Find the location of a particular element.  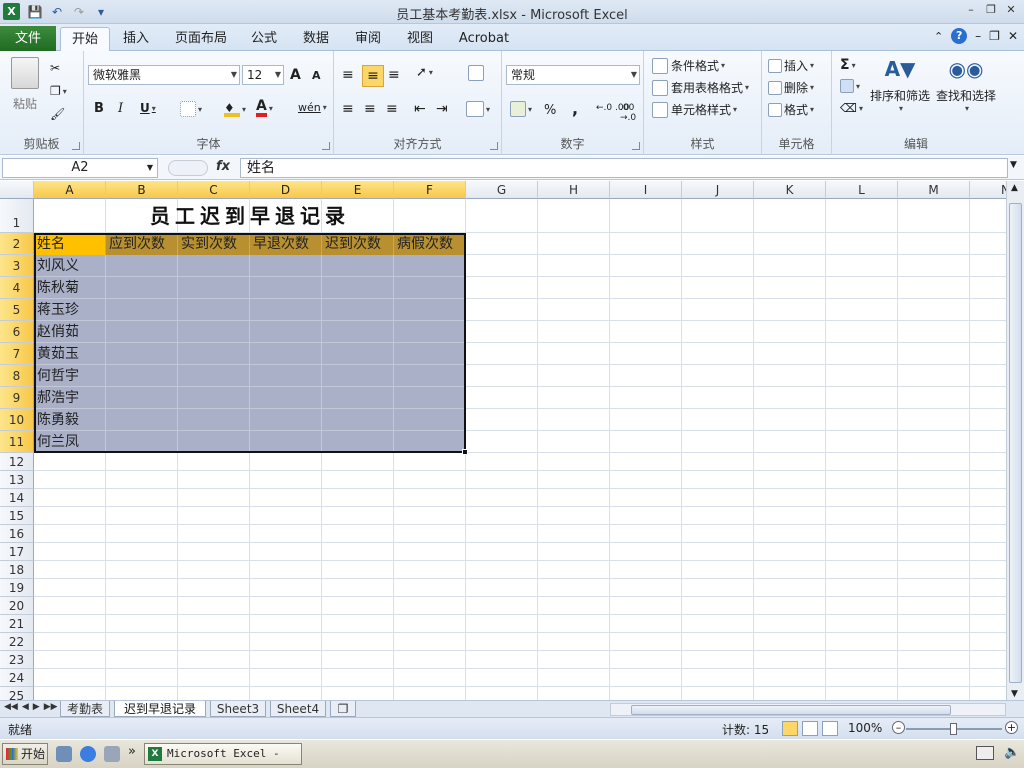

wrap-text-icon is located at coordinates (476, 73).